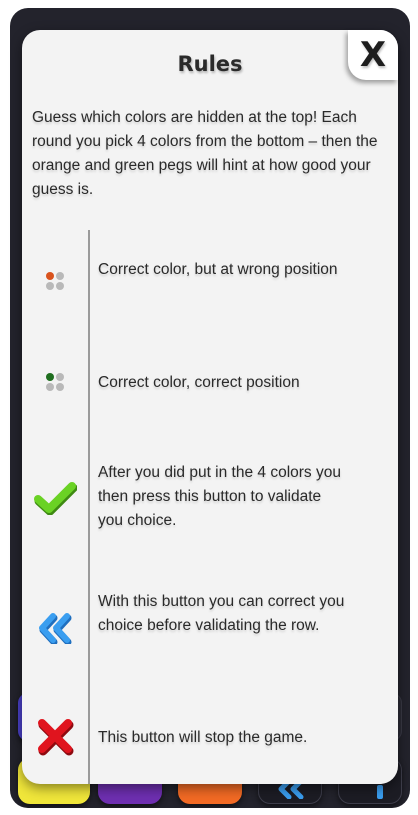  What do you see at coordinates (55, 382) in the screenshot?
I see `green-peg-icon` at bounding box center [55, 382].